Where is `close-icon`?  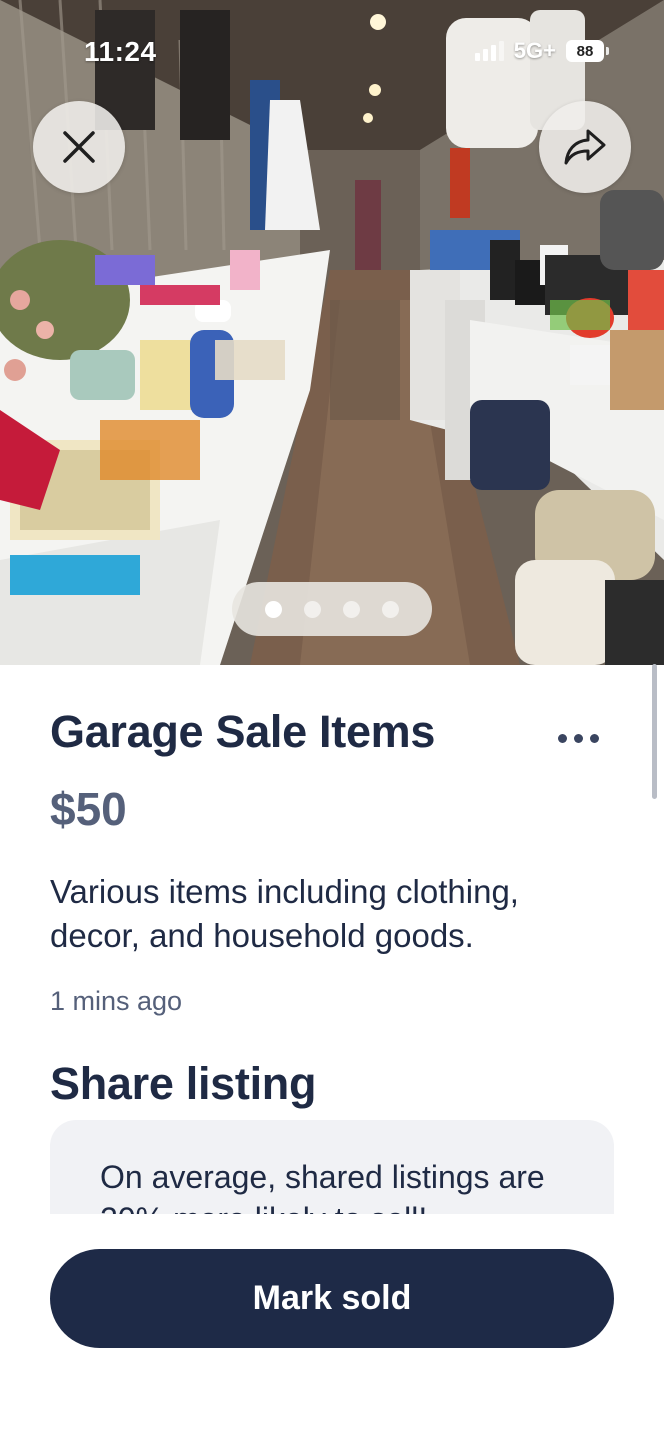
close-icon is located at coordinates (79, 147).